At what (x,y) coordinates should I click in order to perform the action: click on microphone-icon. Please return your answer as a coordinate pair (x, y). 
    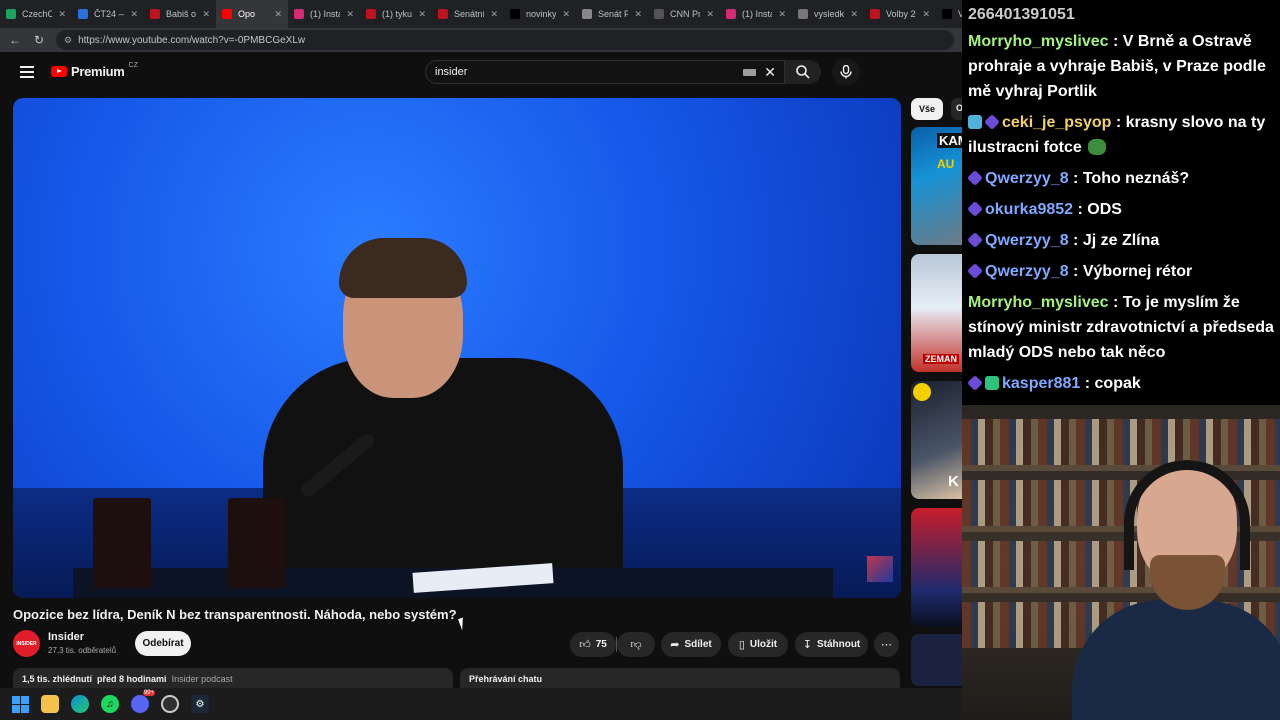
    Looking at the image, I should click on (846, 72).